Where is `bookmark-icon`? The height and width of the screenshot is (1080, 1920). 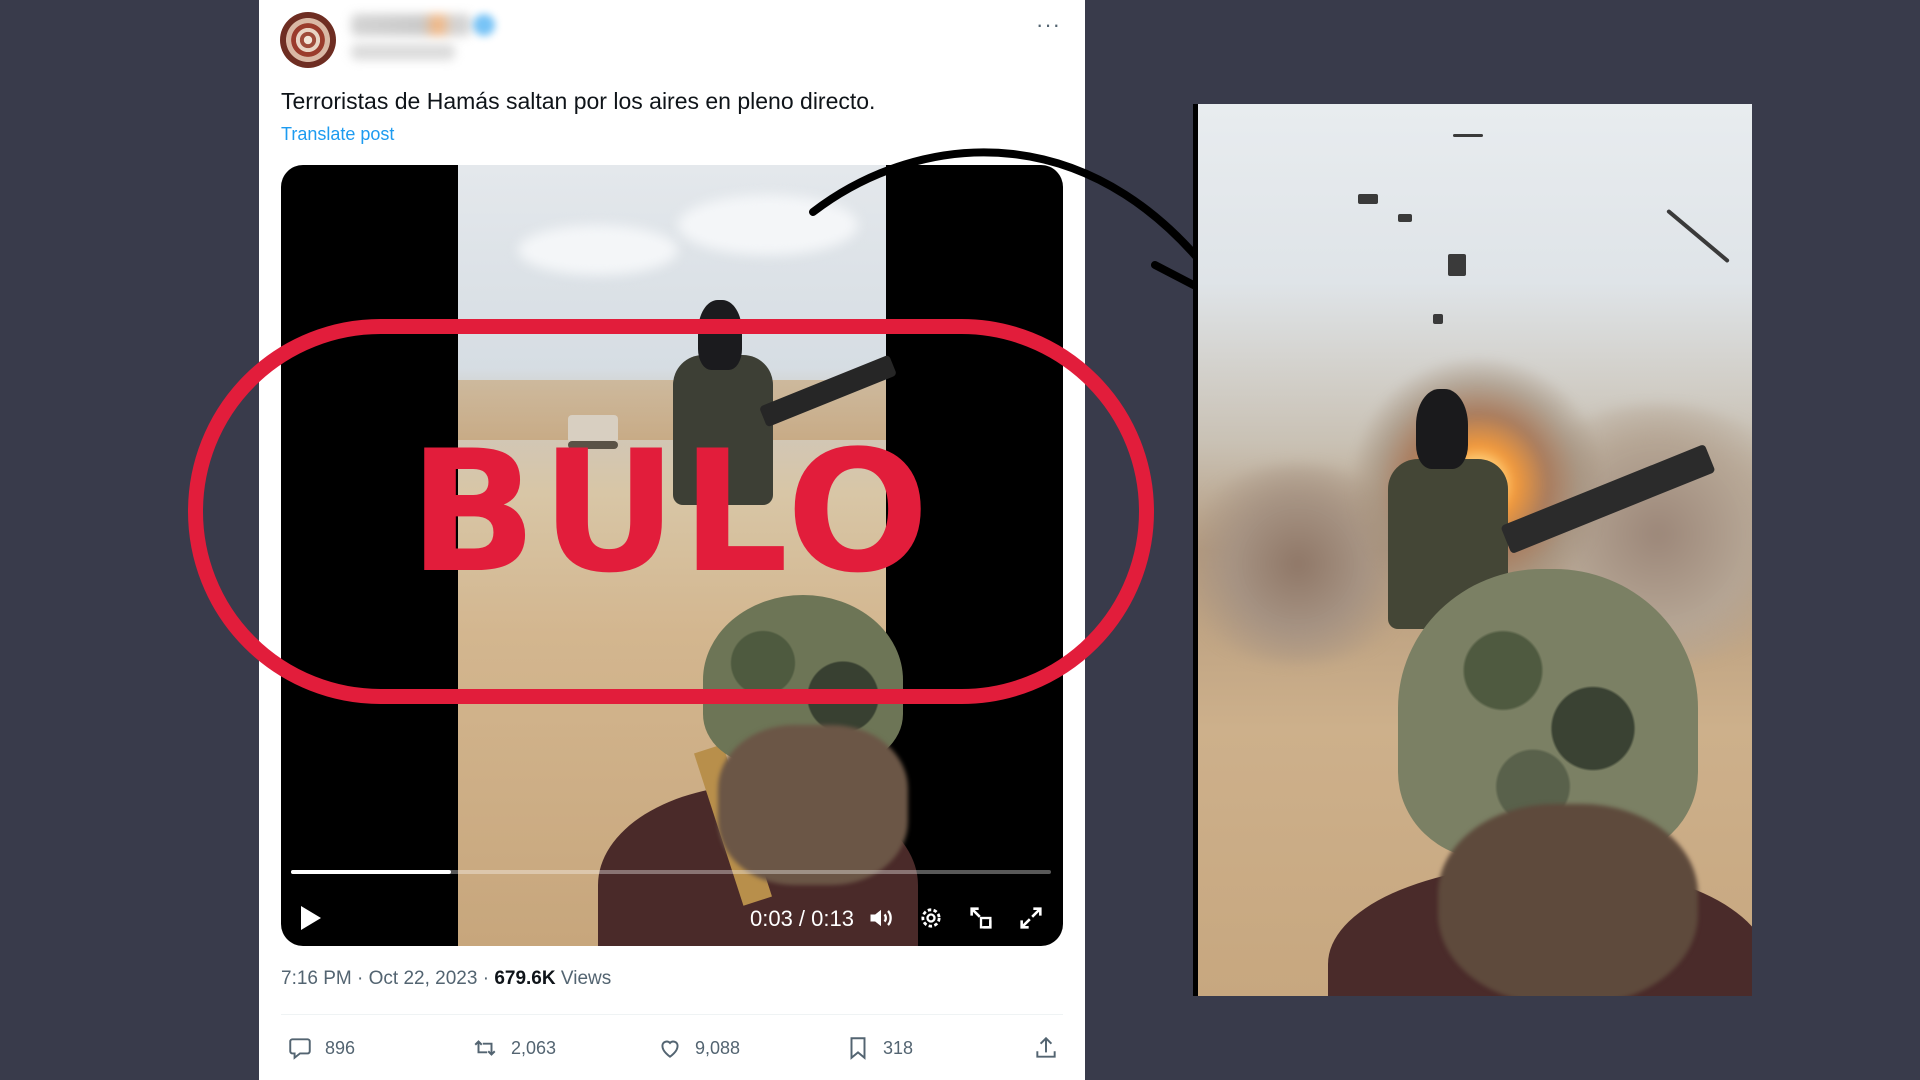 bookmark-icon is located at coordinates (858, 1048).